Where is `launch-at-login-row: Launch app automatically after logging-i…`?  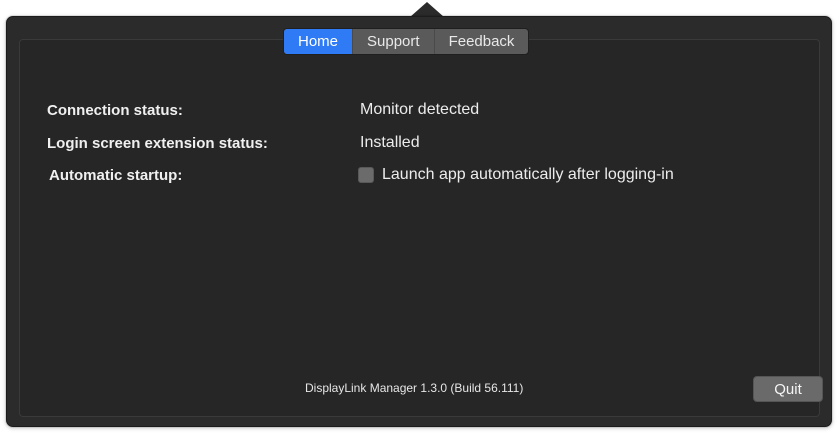
launch-at-login-row: Launch app automatically after logging-i… is located at coordinates (516, 175).